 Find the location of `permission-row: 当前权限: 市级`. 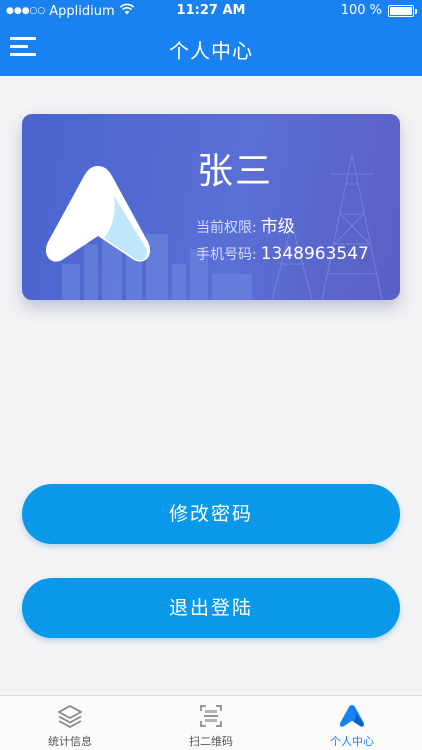

permission-row: 当前权限: 市级 is located at coordinates (245, 224).